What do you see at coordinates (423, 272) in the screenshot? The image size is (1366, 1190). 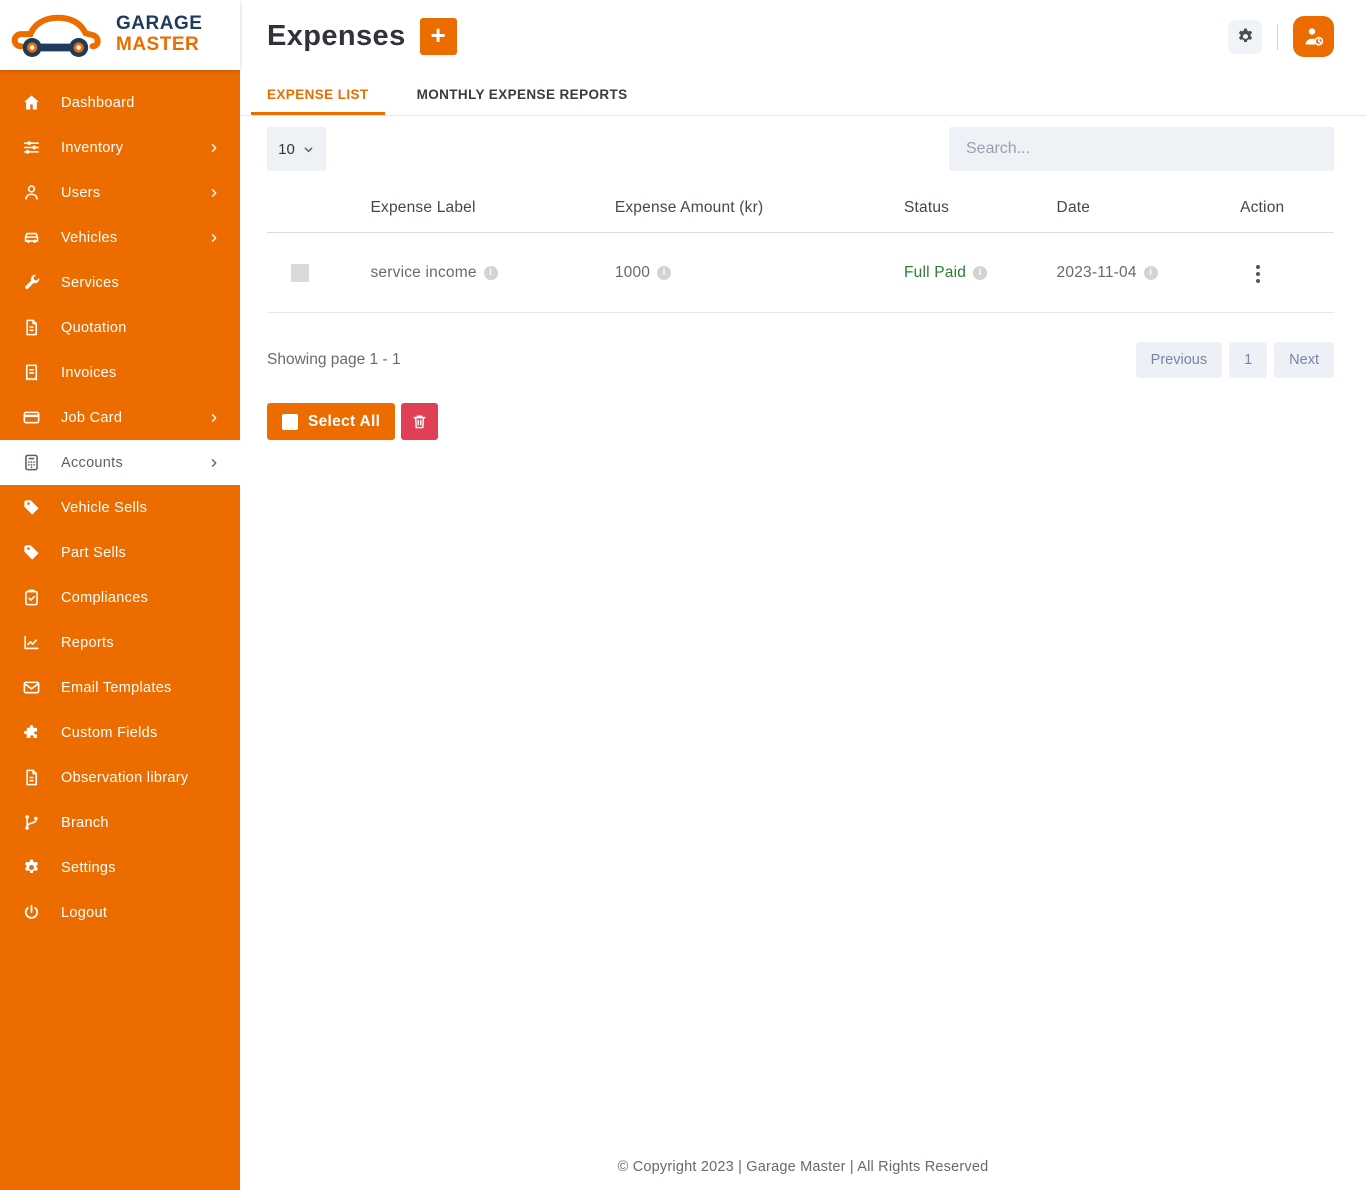 I see `expense-label-value: service income` at bounding box center [423, 272].